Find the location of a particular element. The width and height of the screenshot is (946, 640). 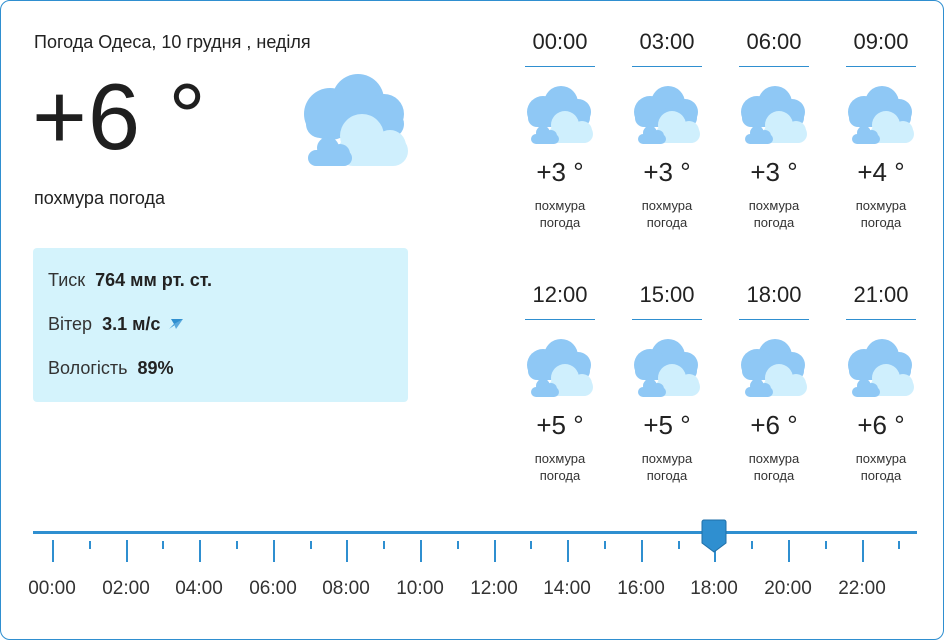

page-title: Погода Одеса, 10 грудня , неділя is located at coordinates (172, 42).